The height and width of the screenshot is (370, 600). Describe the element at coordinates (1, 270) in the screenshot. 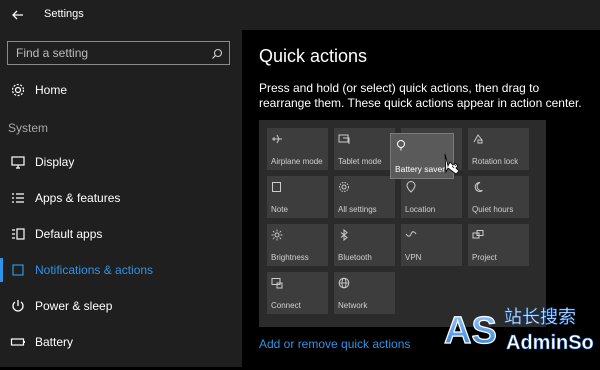

I see `selection-indicator` at that location.